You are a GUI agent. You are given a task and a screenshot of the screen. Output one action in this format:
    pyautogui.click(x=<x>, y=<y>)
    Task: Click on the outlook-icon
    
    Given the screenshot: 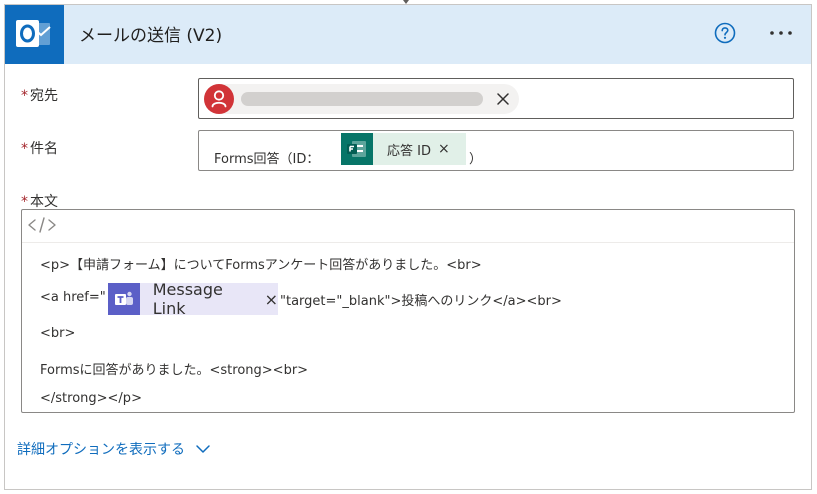 What is the action you would take?
    pyautogui.click(x=34, y=34)
    